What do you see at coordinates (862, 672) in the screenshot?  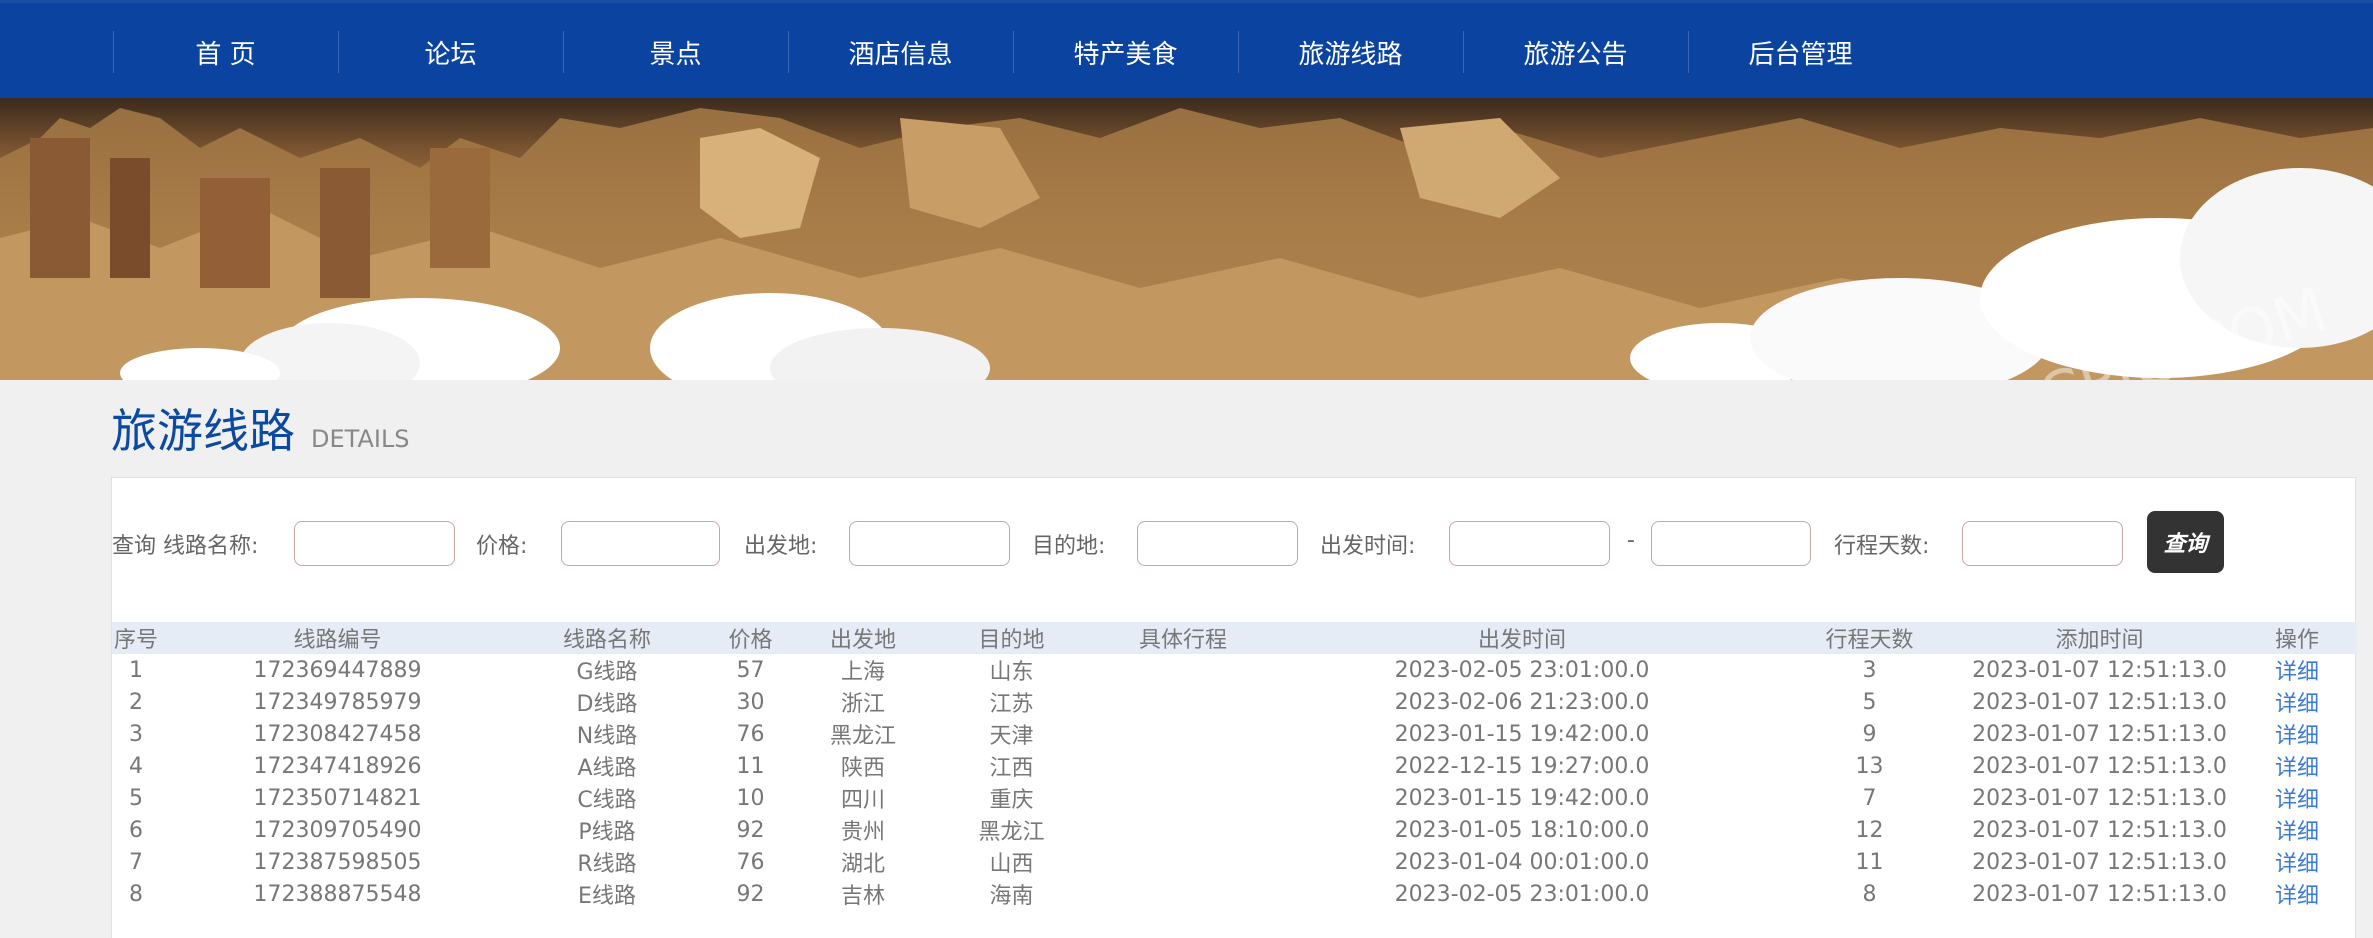 I see `cell-origin: 上海` at bounding box center [862, 672].